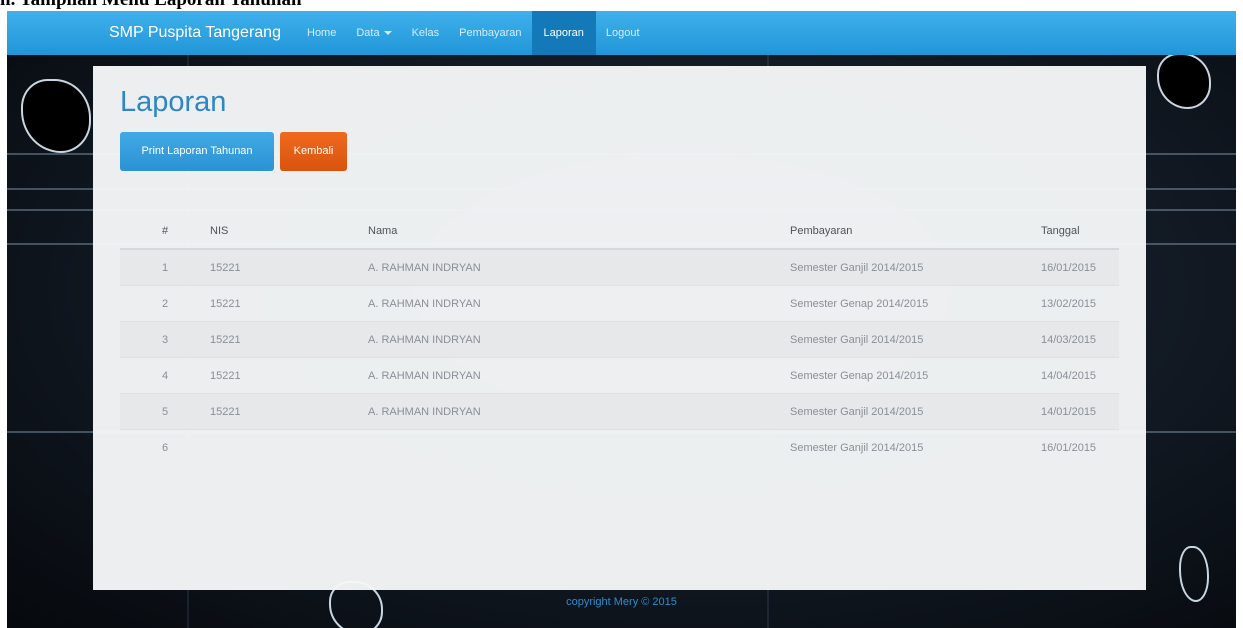 Image resolution: width=1243 pixels, height=628 pixels. Describe the element at coordinates (368, 33) in the screenshot. I see `nav-item-data-label: Data` at that location.